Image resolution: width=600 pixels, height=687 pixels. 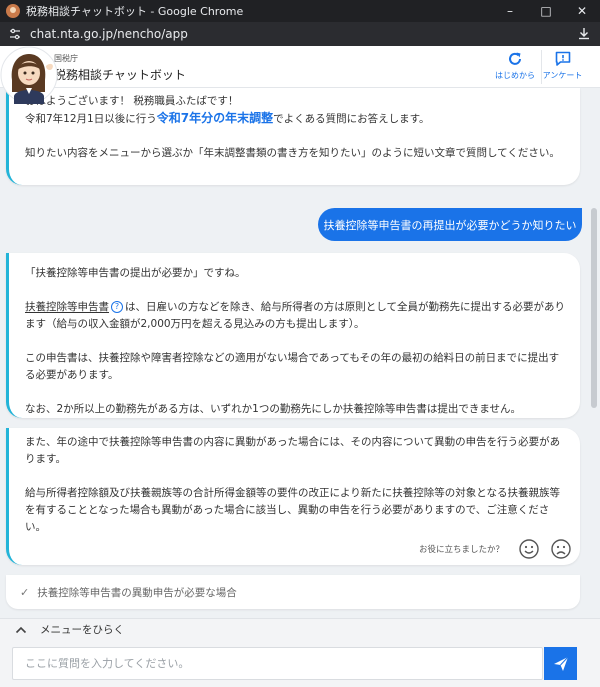 I want to click on user-message: 扶養控除等申告書の再提出が必要かどうか知りたい, so click(x=450, y=224).